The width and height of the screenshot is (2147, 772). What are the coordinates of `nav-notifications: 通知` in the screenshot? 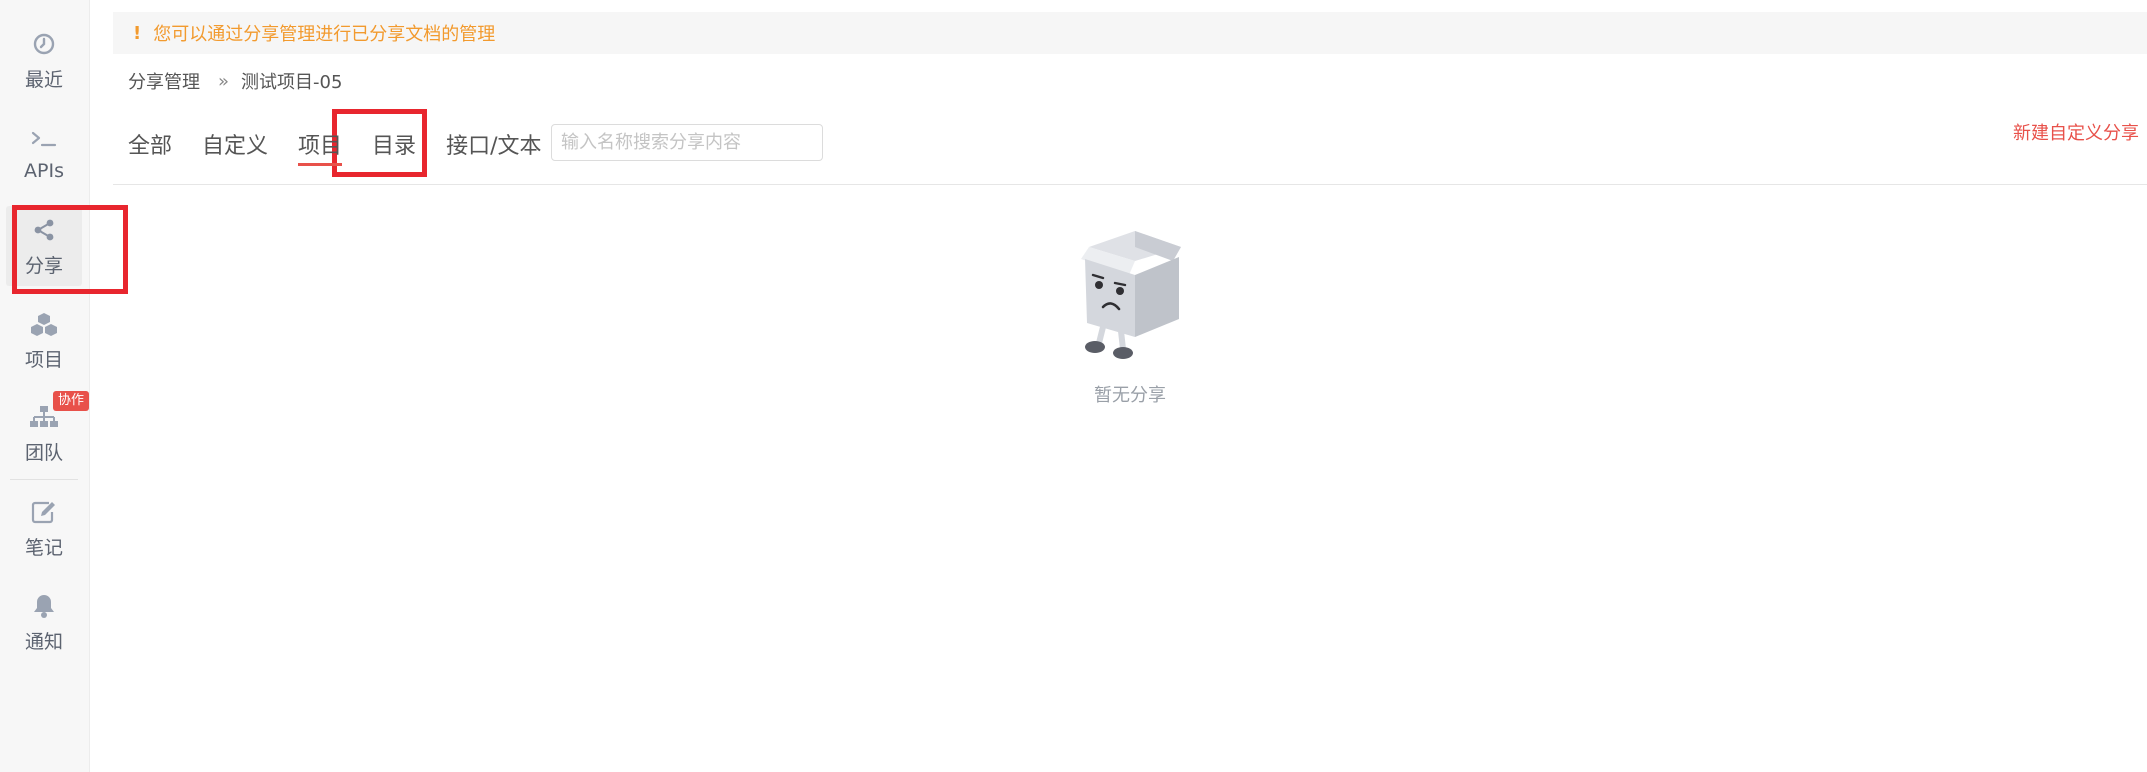 It's located at (44, 622).